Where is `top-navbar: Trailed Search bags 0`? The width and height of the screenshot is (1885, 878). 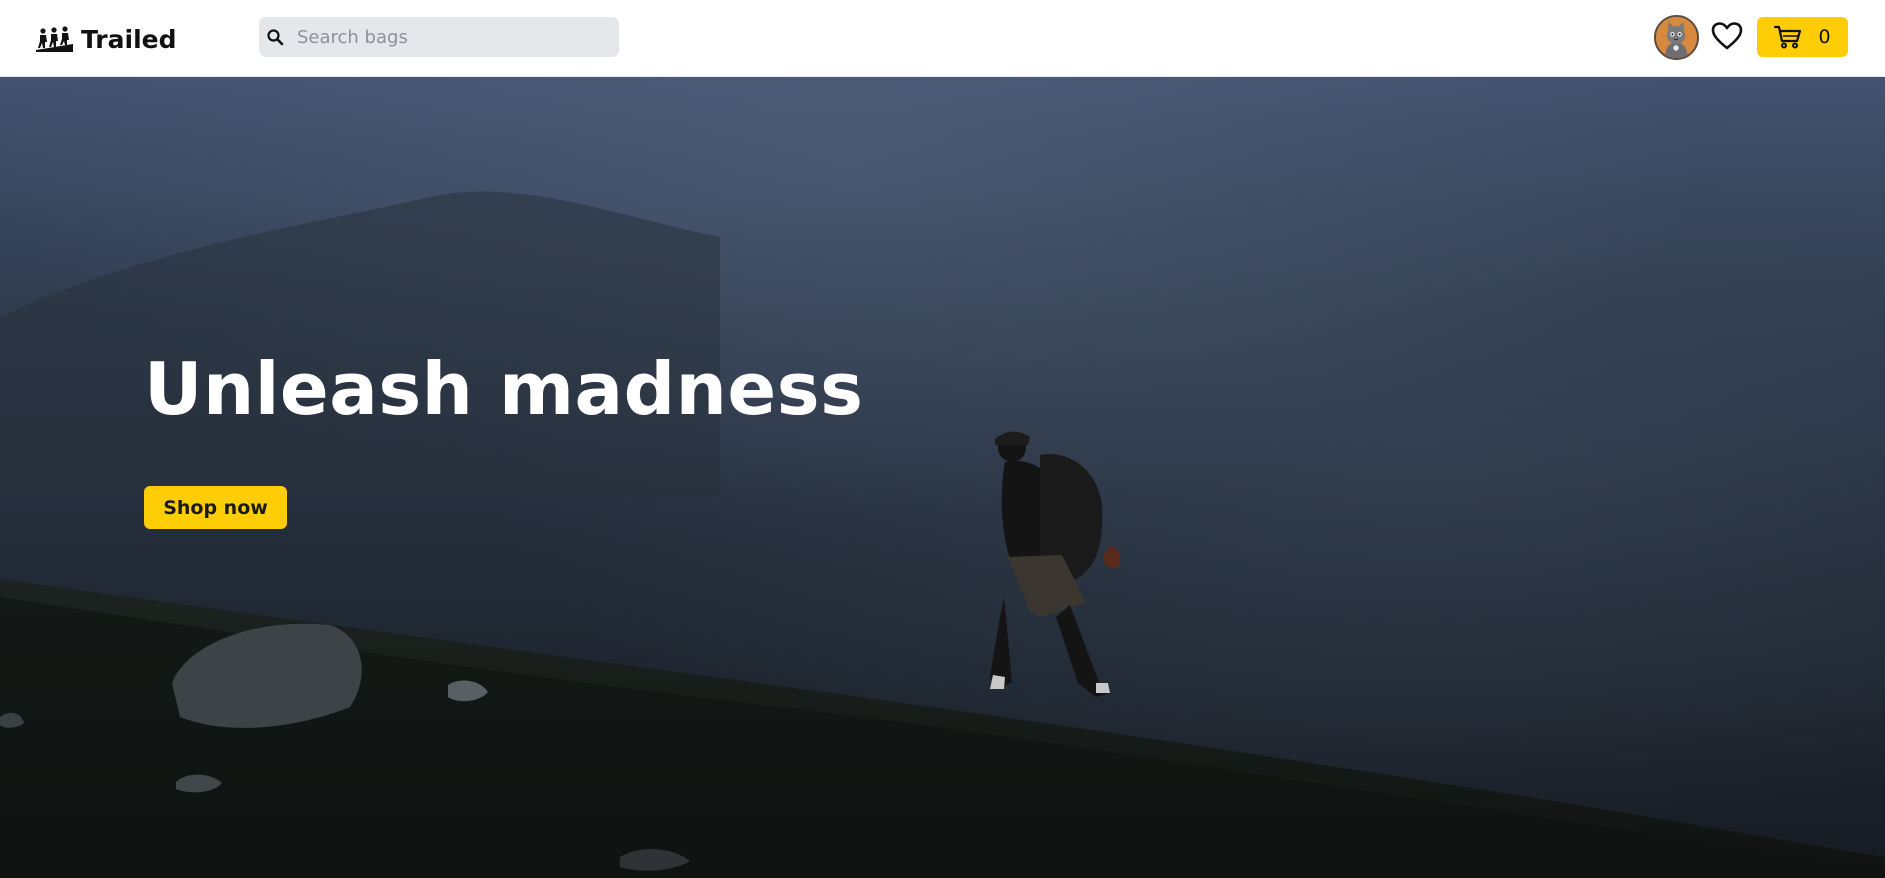 top-navbar: Trailed Search bags 0 is located at coordinates (942, 38).